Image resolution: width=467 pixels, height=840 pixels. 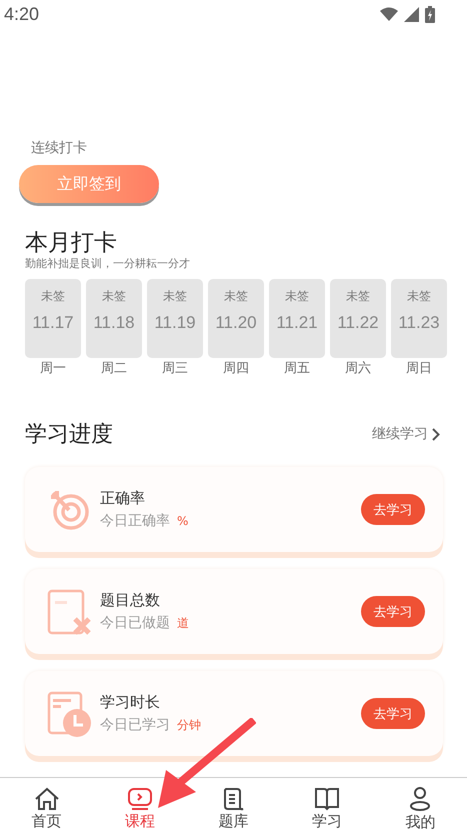 I want to click on card-title: 学习时长, so click(x=130, y=702).